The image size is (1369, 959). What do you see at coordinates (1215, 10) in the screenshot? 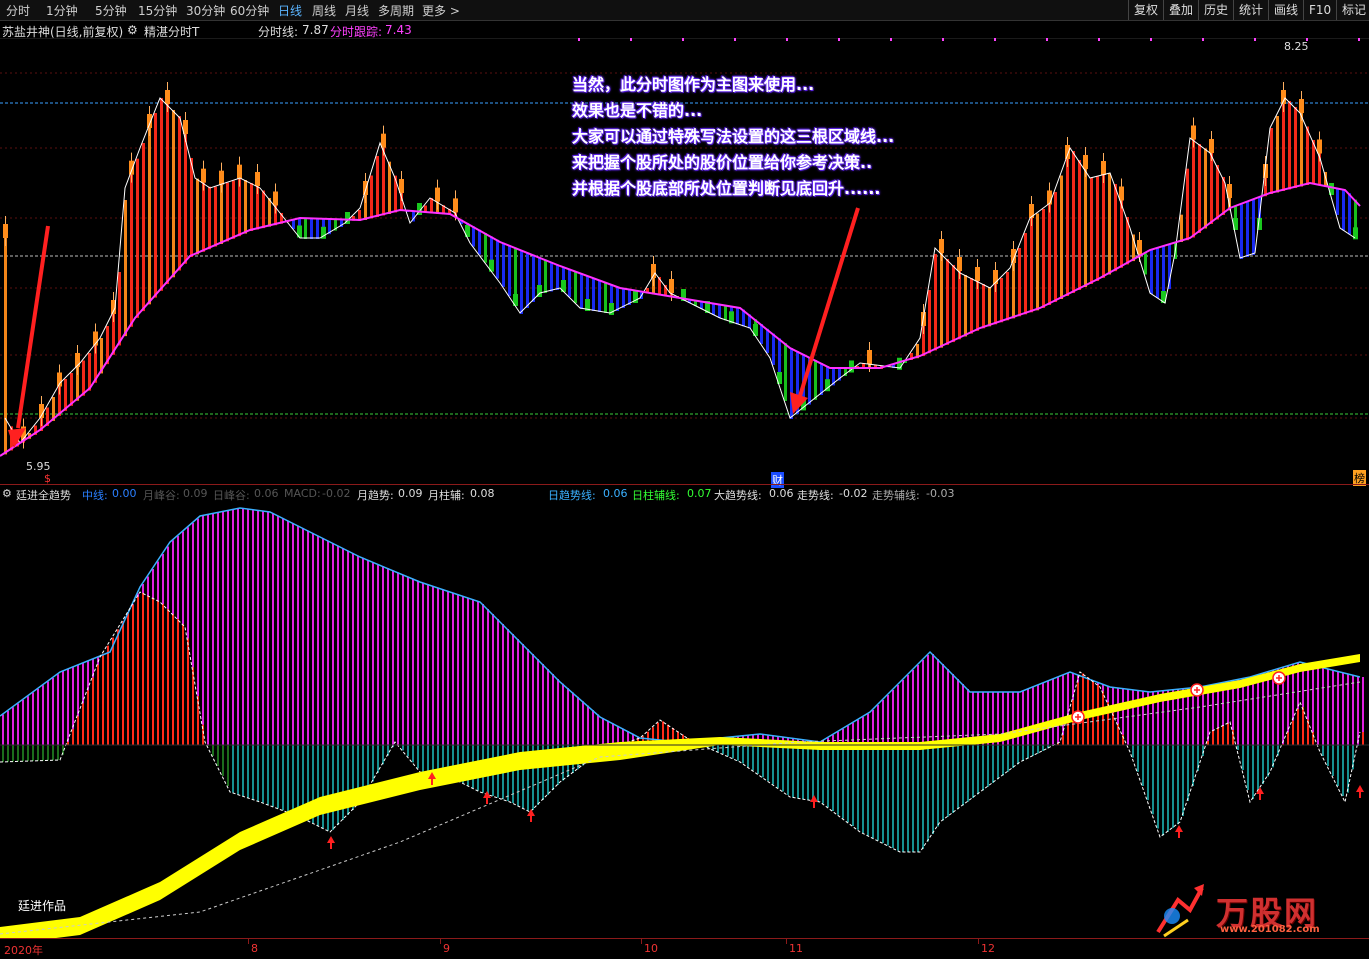
I see `history-button: 历史` at bounding box center [1215, 10].